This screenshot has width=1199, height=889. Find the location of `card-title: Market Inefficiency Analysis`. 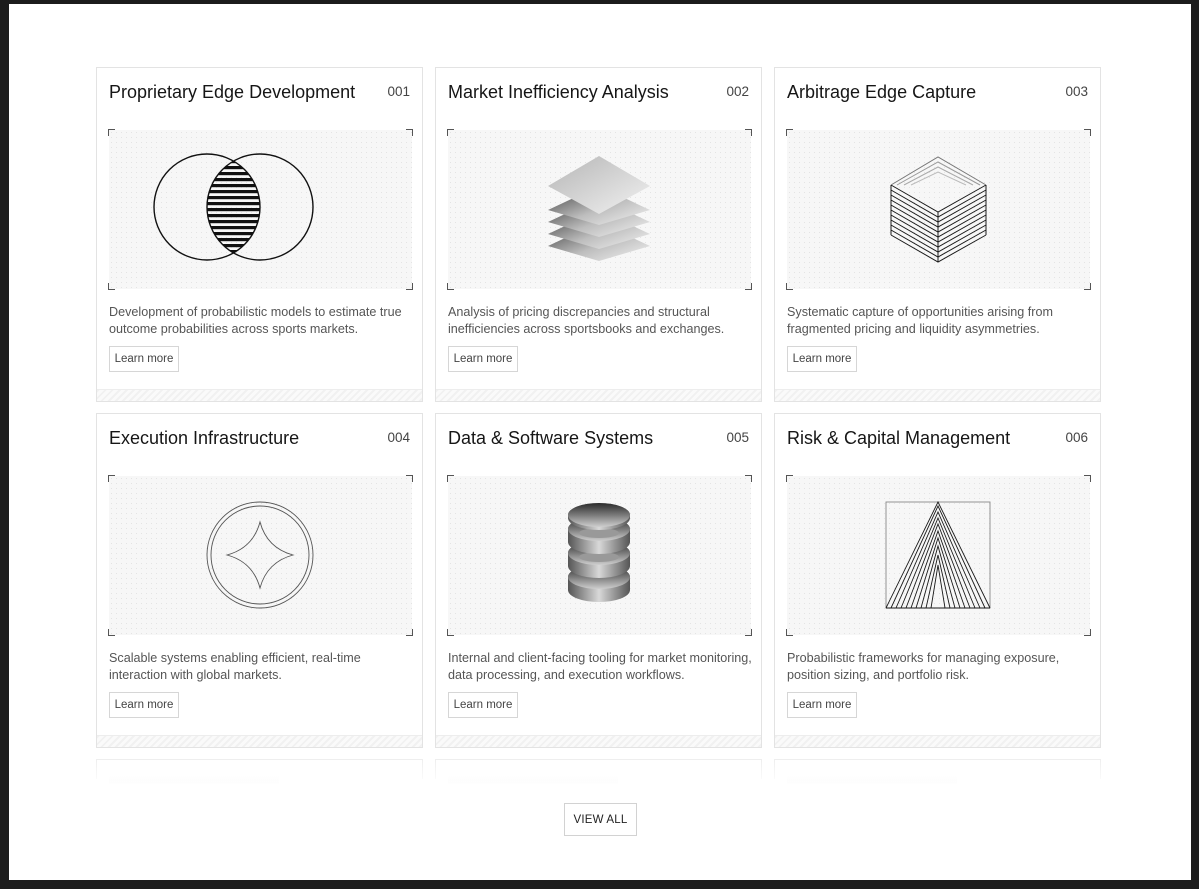

card-title: Market Inefficiency Analysis is located at coordinates (558, 92).